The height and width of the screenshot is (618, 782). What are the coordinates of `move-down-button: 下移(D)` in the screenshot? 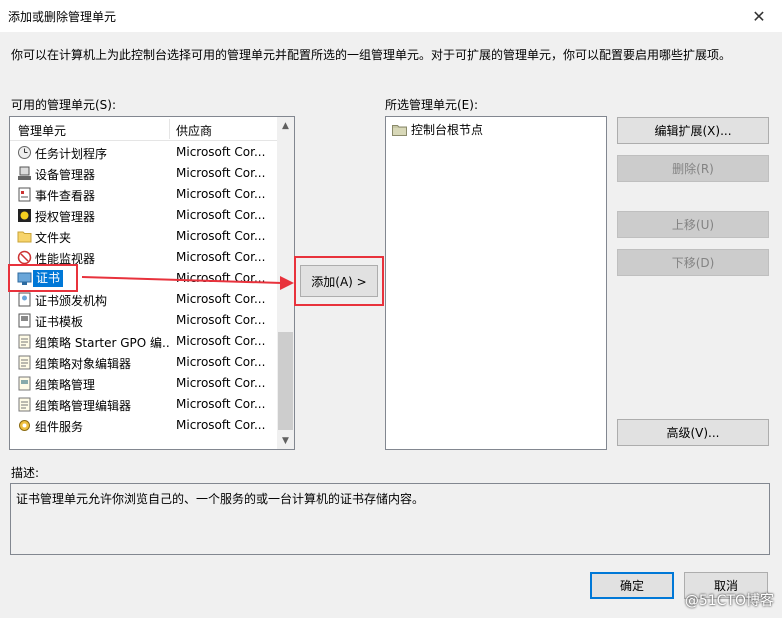 It's located at (693, 262).